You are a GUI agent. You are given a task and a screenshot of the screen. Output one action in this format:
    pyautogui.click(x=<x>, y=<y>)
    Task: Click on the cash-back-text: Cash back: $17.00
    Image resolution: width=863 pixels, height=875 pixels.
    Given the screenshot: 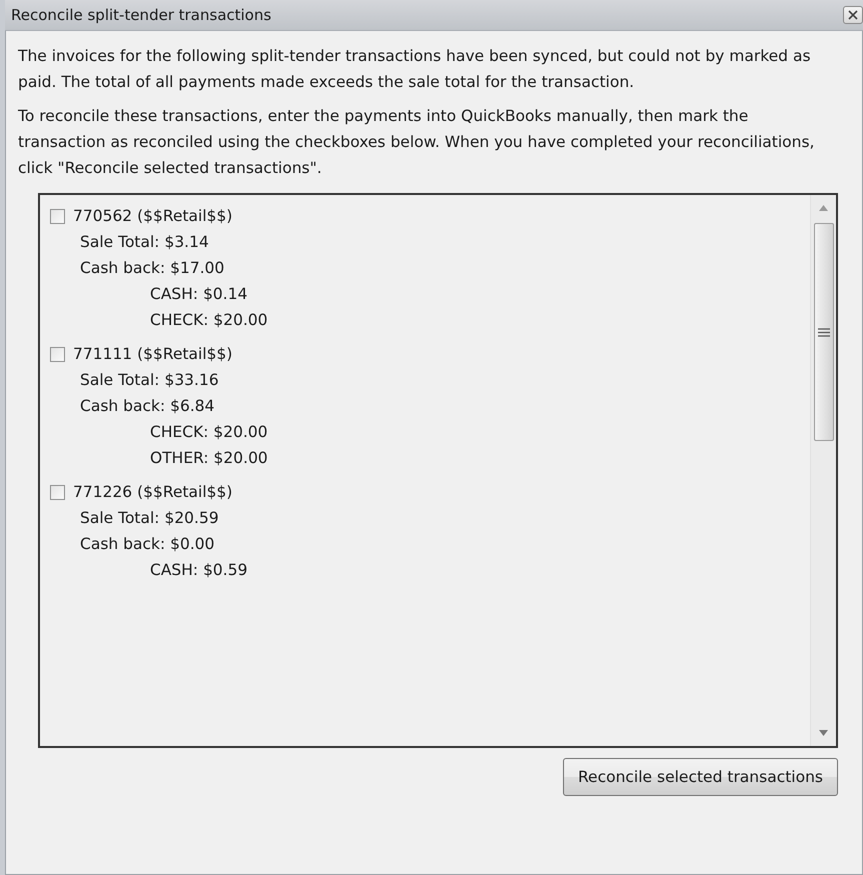 What is the action you would take?
    pyautogui.click(x=152, y=268)
    